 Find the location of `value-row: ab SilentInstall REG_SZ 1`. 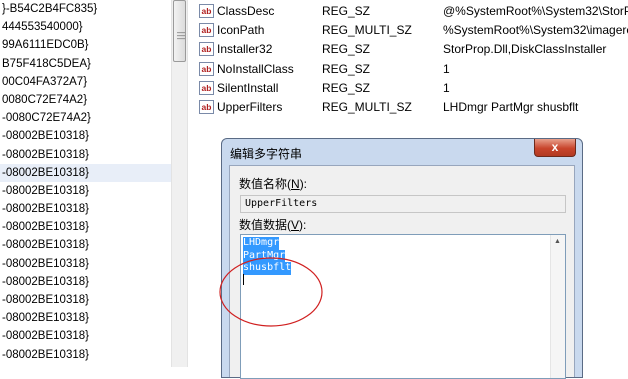

value-row: ab SilentInstall REG_SZ 1 is located at coordinates (413, 88).